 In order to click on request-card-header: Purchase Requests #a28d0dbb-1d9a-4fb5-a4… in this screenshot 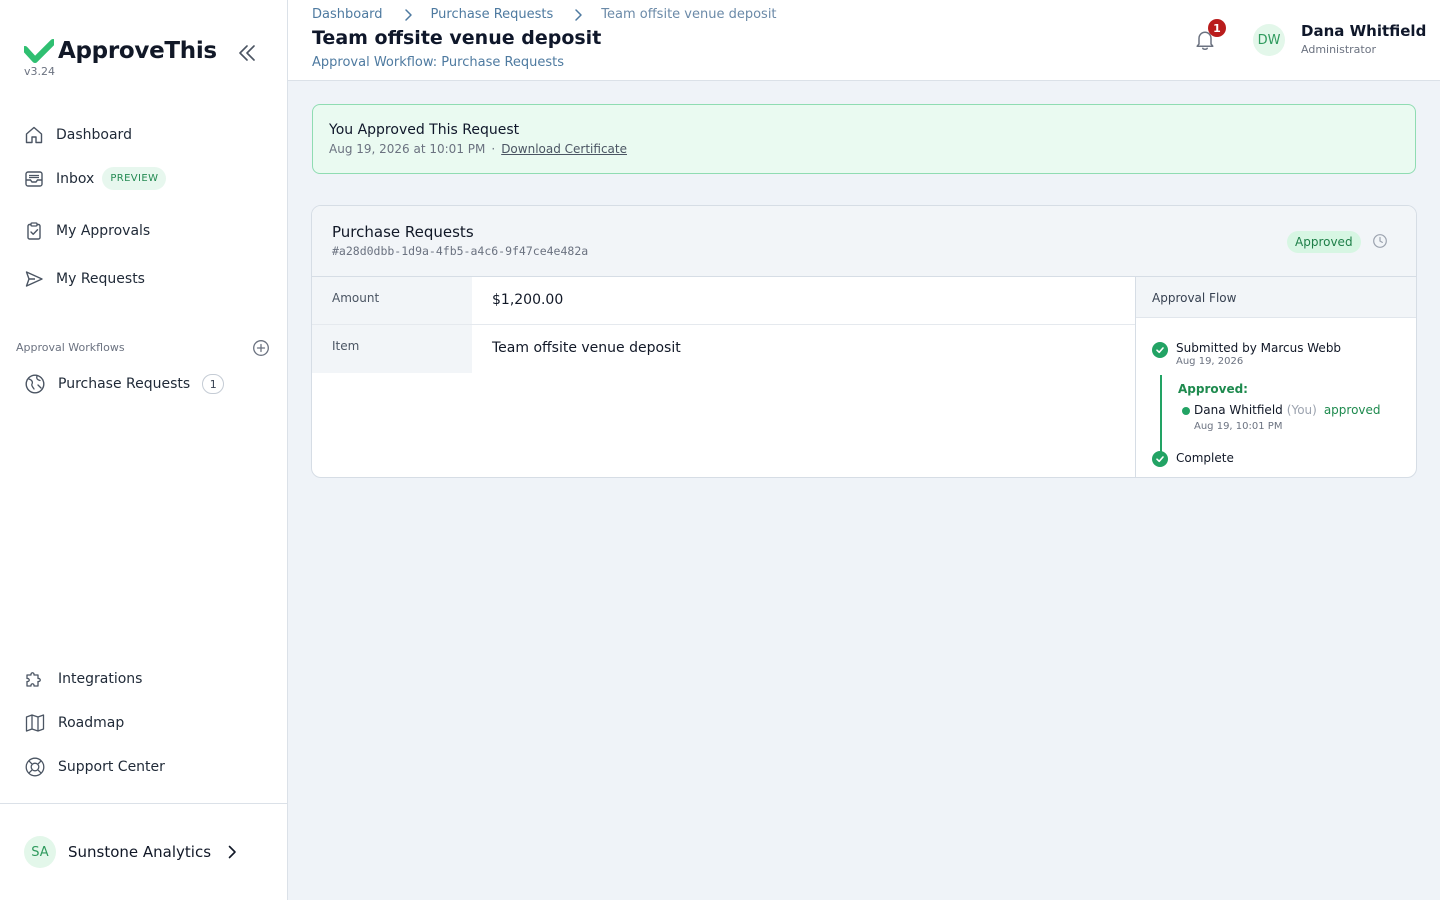, I will do `click(864, 241)`.